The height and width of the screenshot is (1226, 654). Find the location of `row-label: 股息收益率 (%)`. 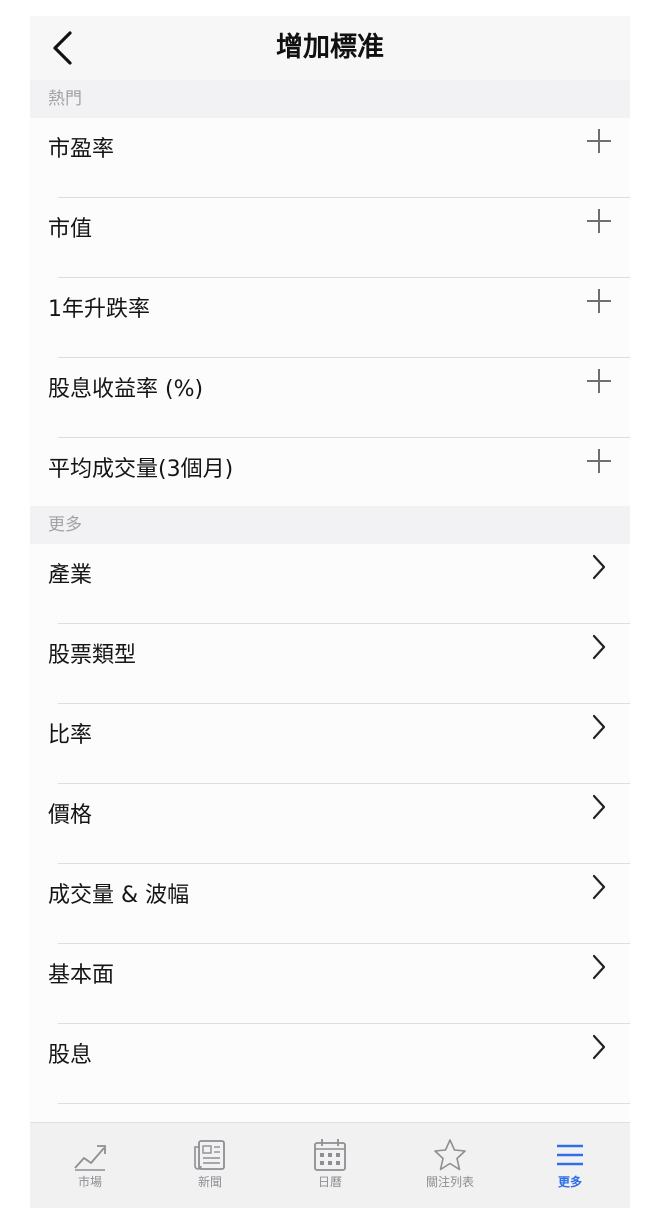

row-label: 股息收益率 (%) is located at coordinates (126, 389).